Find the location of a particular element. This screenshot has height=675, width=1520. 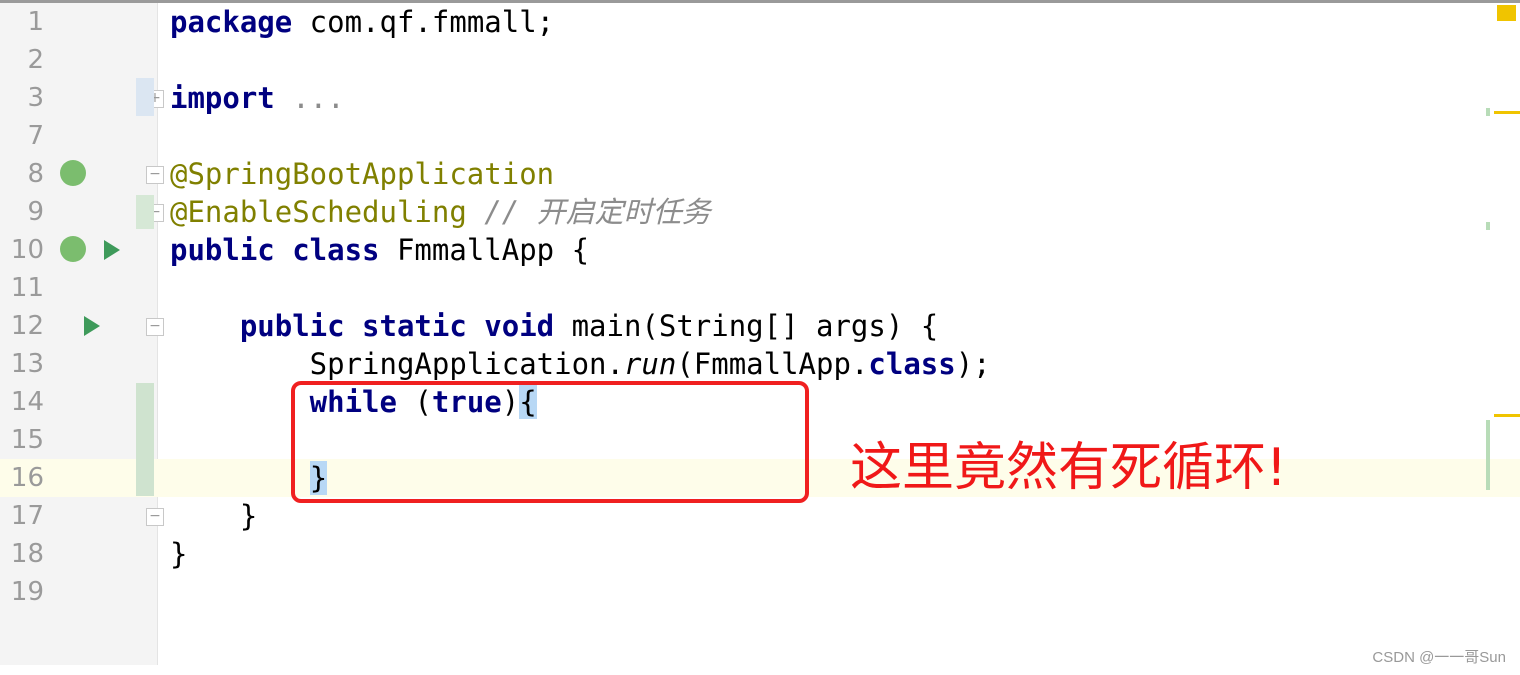

code-line: 11 is located at coordinates (760, 288).